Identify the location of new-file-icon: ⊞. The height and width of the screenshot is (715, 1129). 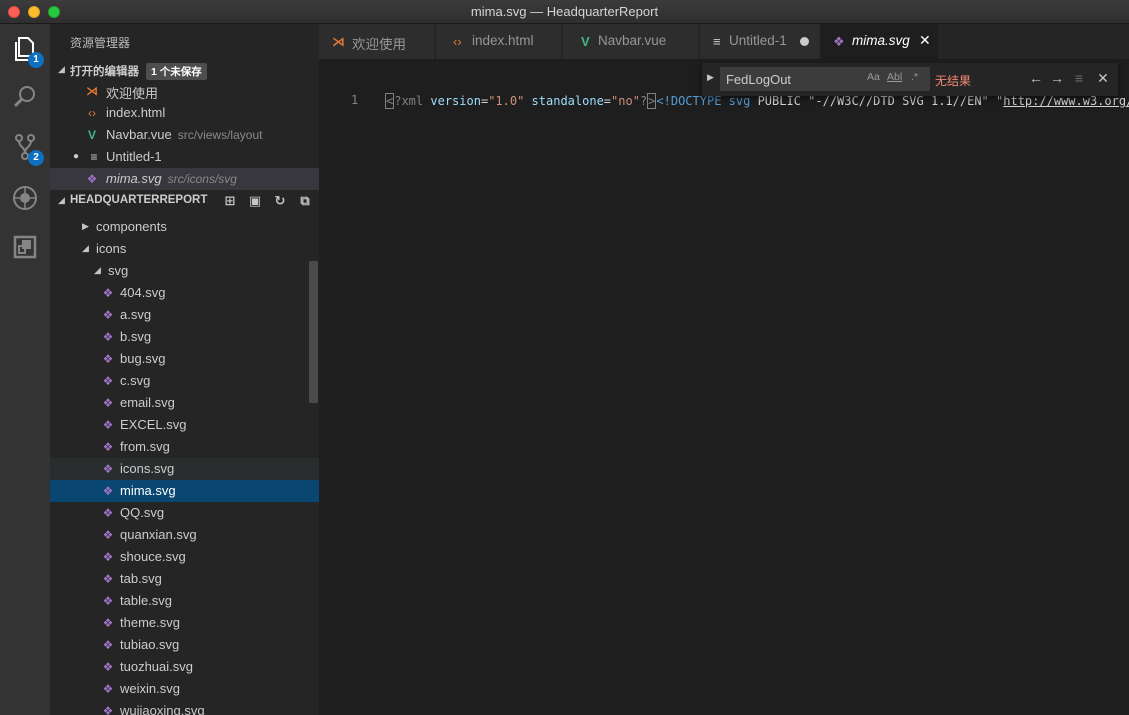
(230, 201).